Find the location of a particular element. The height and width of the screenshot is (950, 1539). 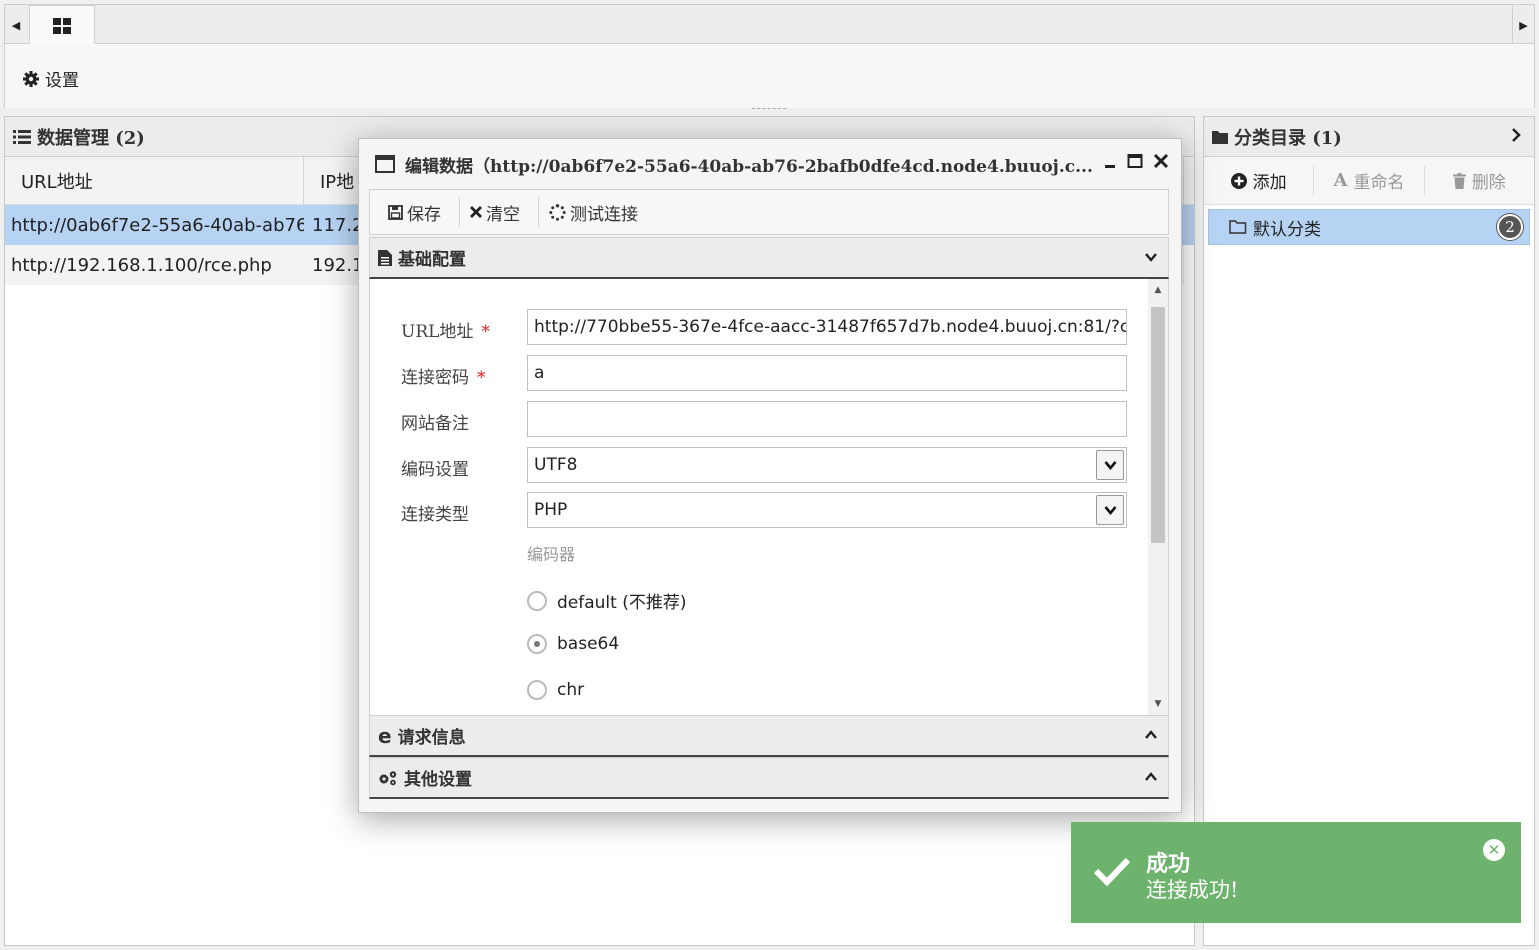

type-row: 连接类型 PHP is located at coordinates (760, 510).